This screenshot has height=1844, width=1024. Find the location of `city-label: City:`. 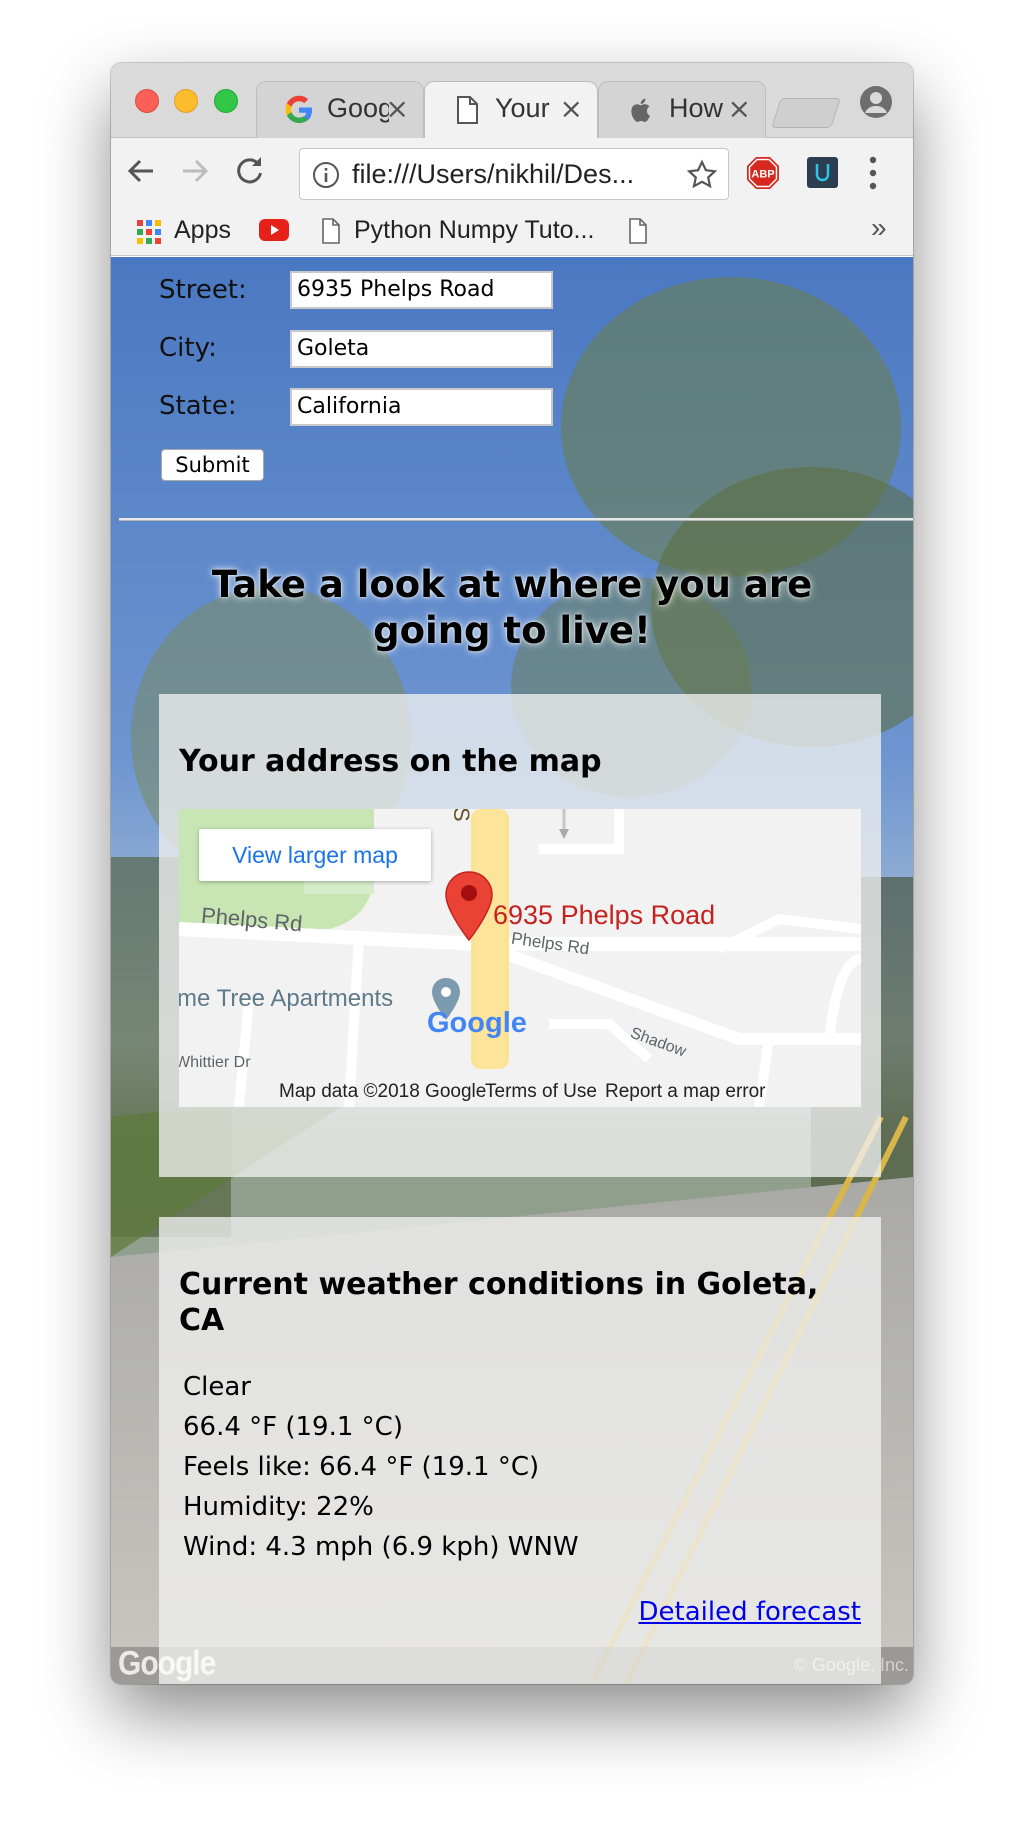

city-label: City: is located at coordinates (188, 348).